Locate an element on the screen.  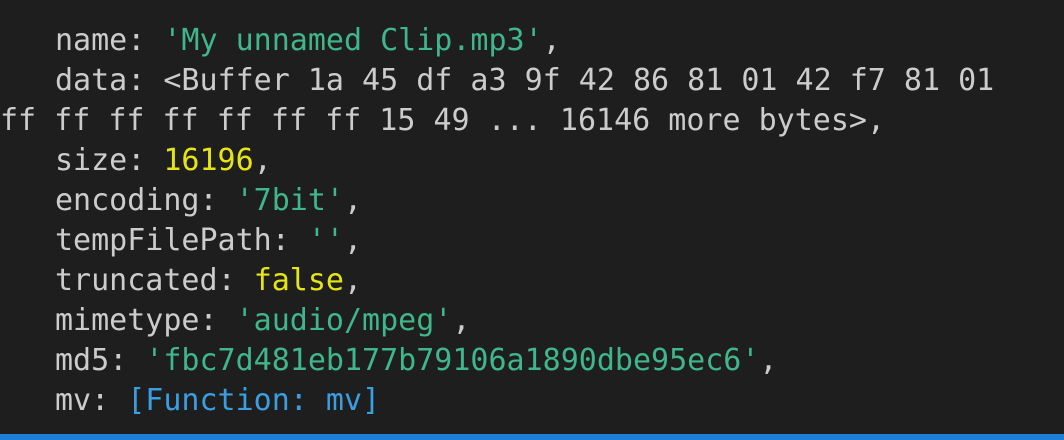
line-mv: mv: [Function: mv] is located at coordinates (218, 400).